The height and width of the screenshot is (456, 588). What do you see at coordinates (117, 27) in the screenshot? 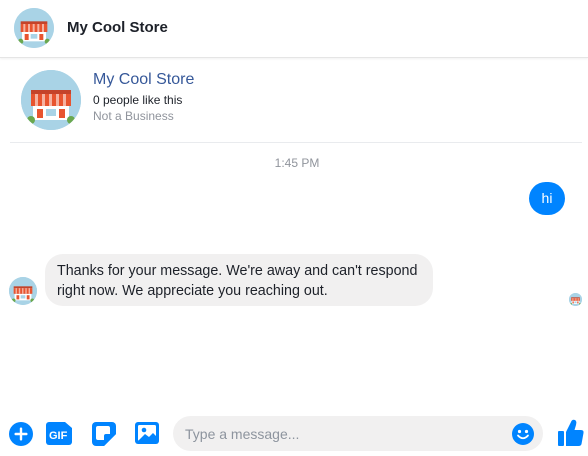
I see `conversation-title: My Cool Store` at bounding box center [117, 27].